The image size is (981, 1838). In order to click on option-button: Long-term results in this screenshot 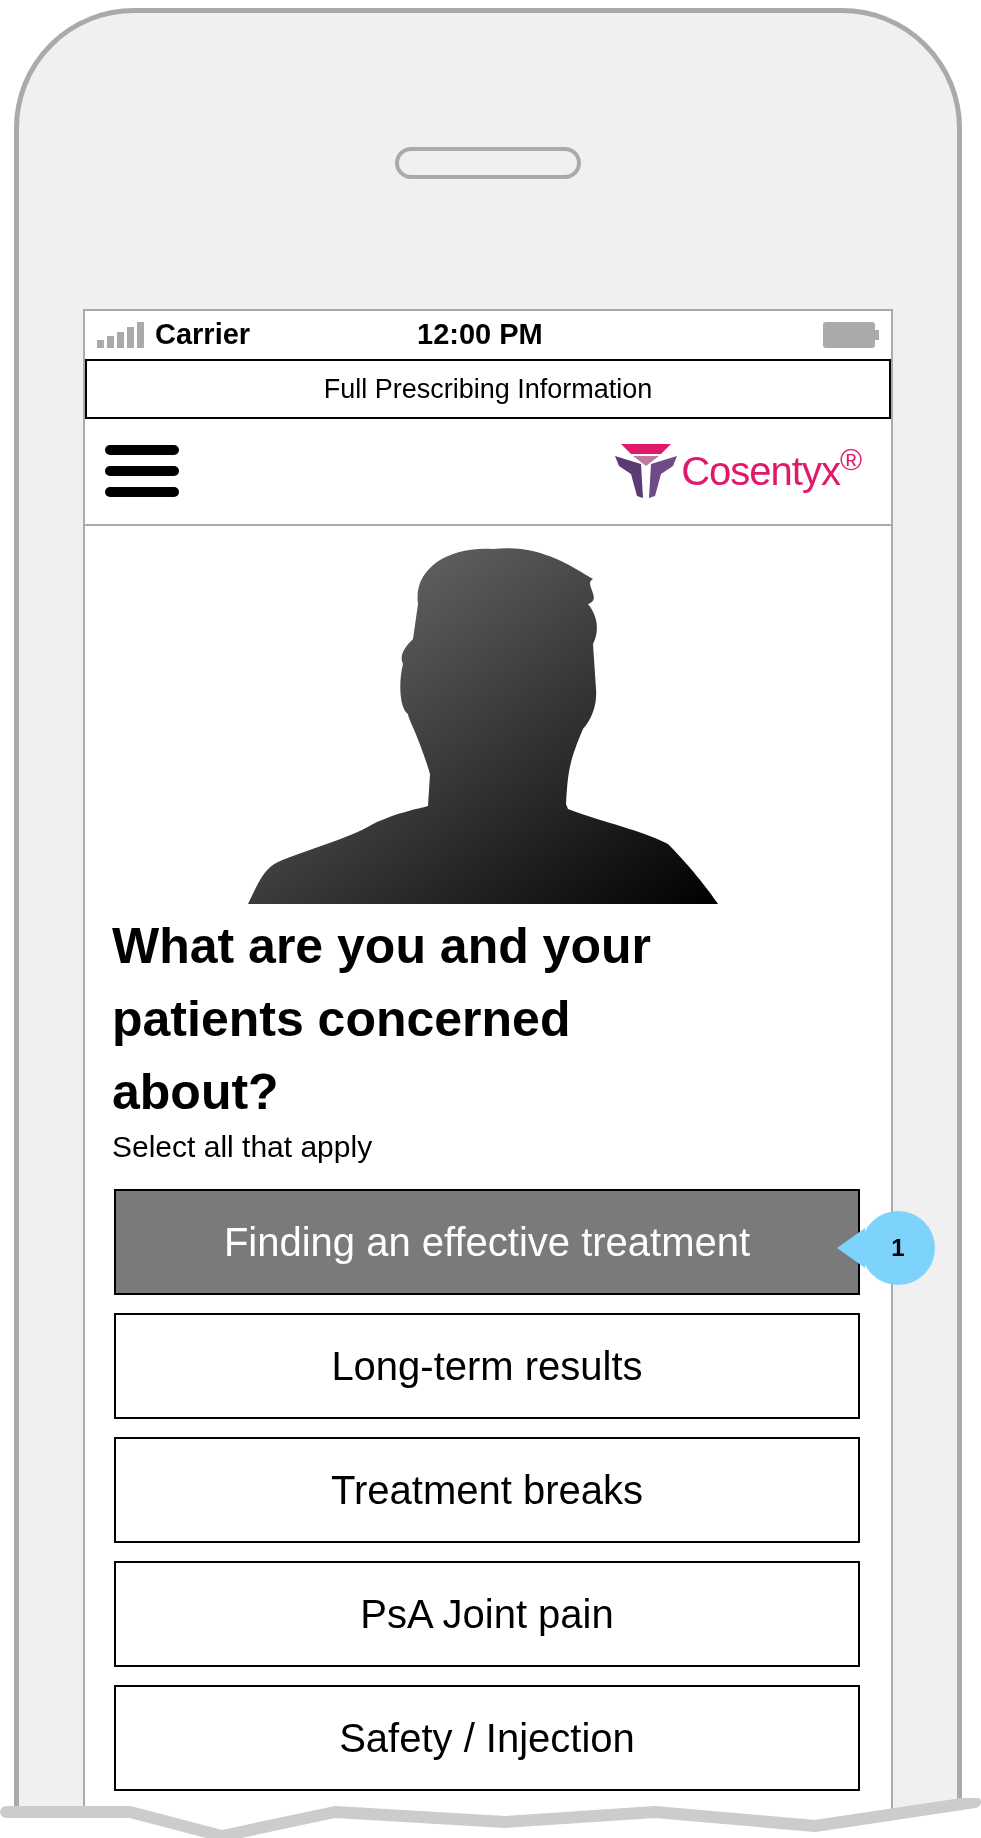, I will do `click(487, 1365)`.